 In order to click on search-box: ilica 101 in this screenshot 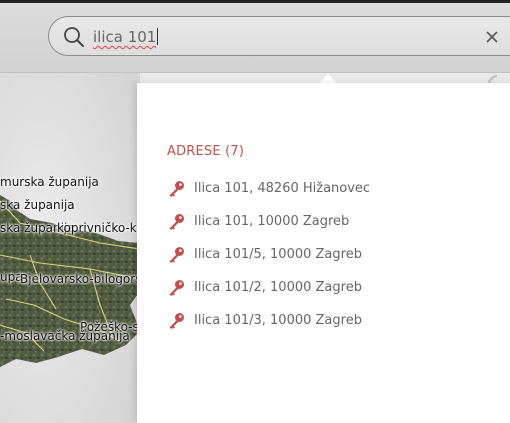, I will do `click(279, 36)`.